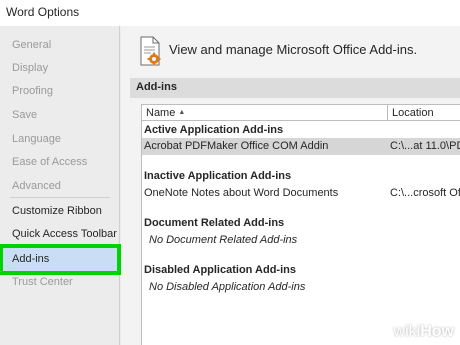  What do you see at coordinates (60, 45) in the screenshot?
I see `sidebar-item-general: General` at bounding box center [60, 45].